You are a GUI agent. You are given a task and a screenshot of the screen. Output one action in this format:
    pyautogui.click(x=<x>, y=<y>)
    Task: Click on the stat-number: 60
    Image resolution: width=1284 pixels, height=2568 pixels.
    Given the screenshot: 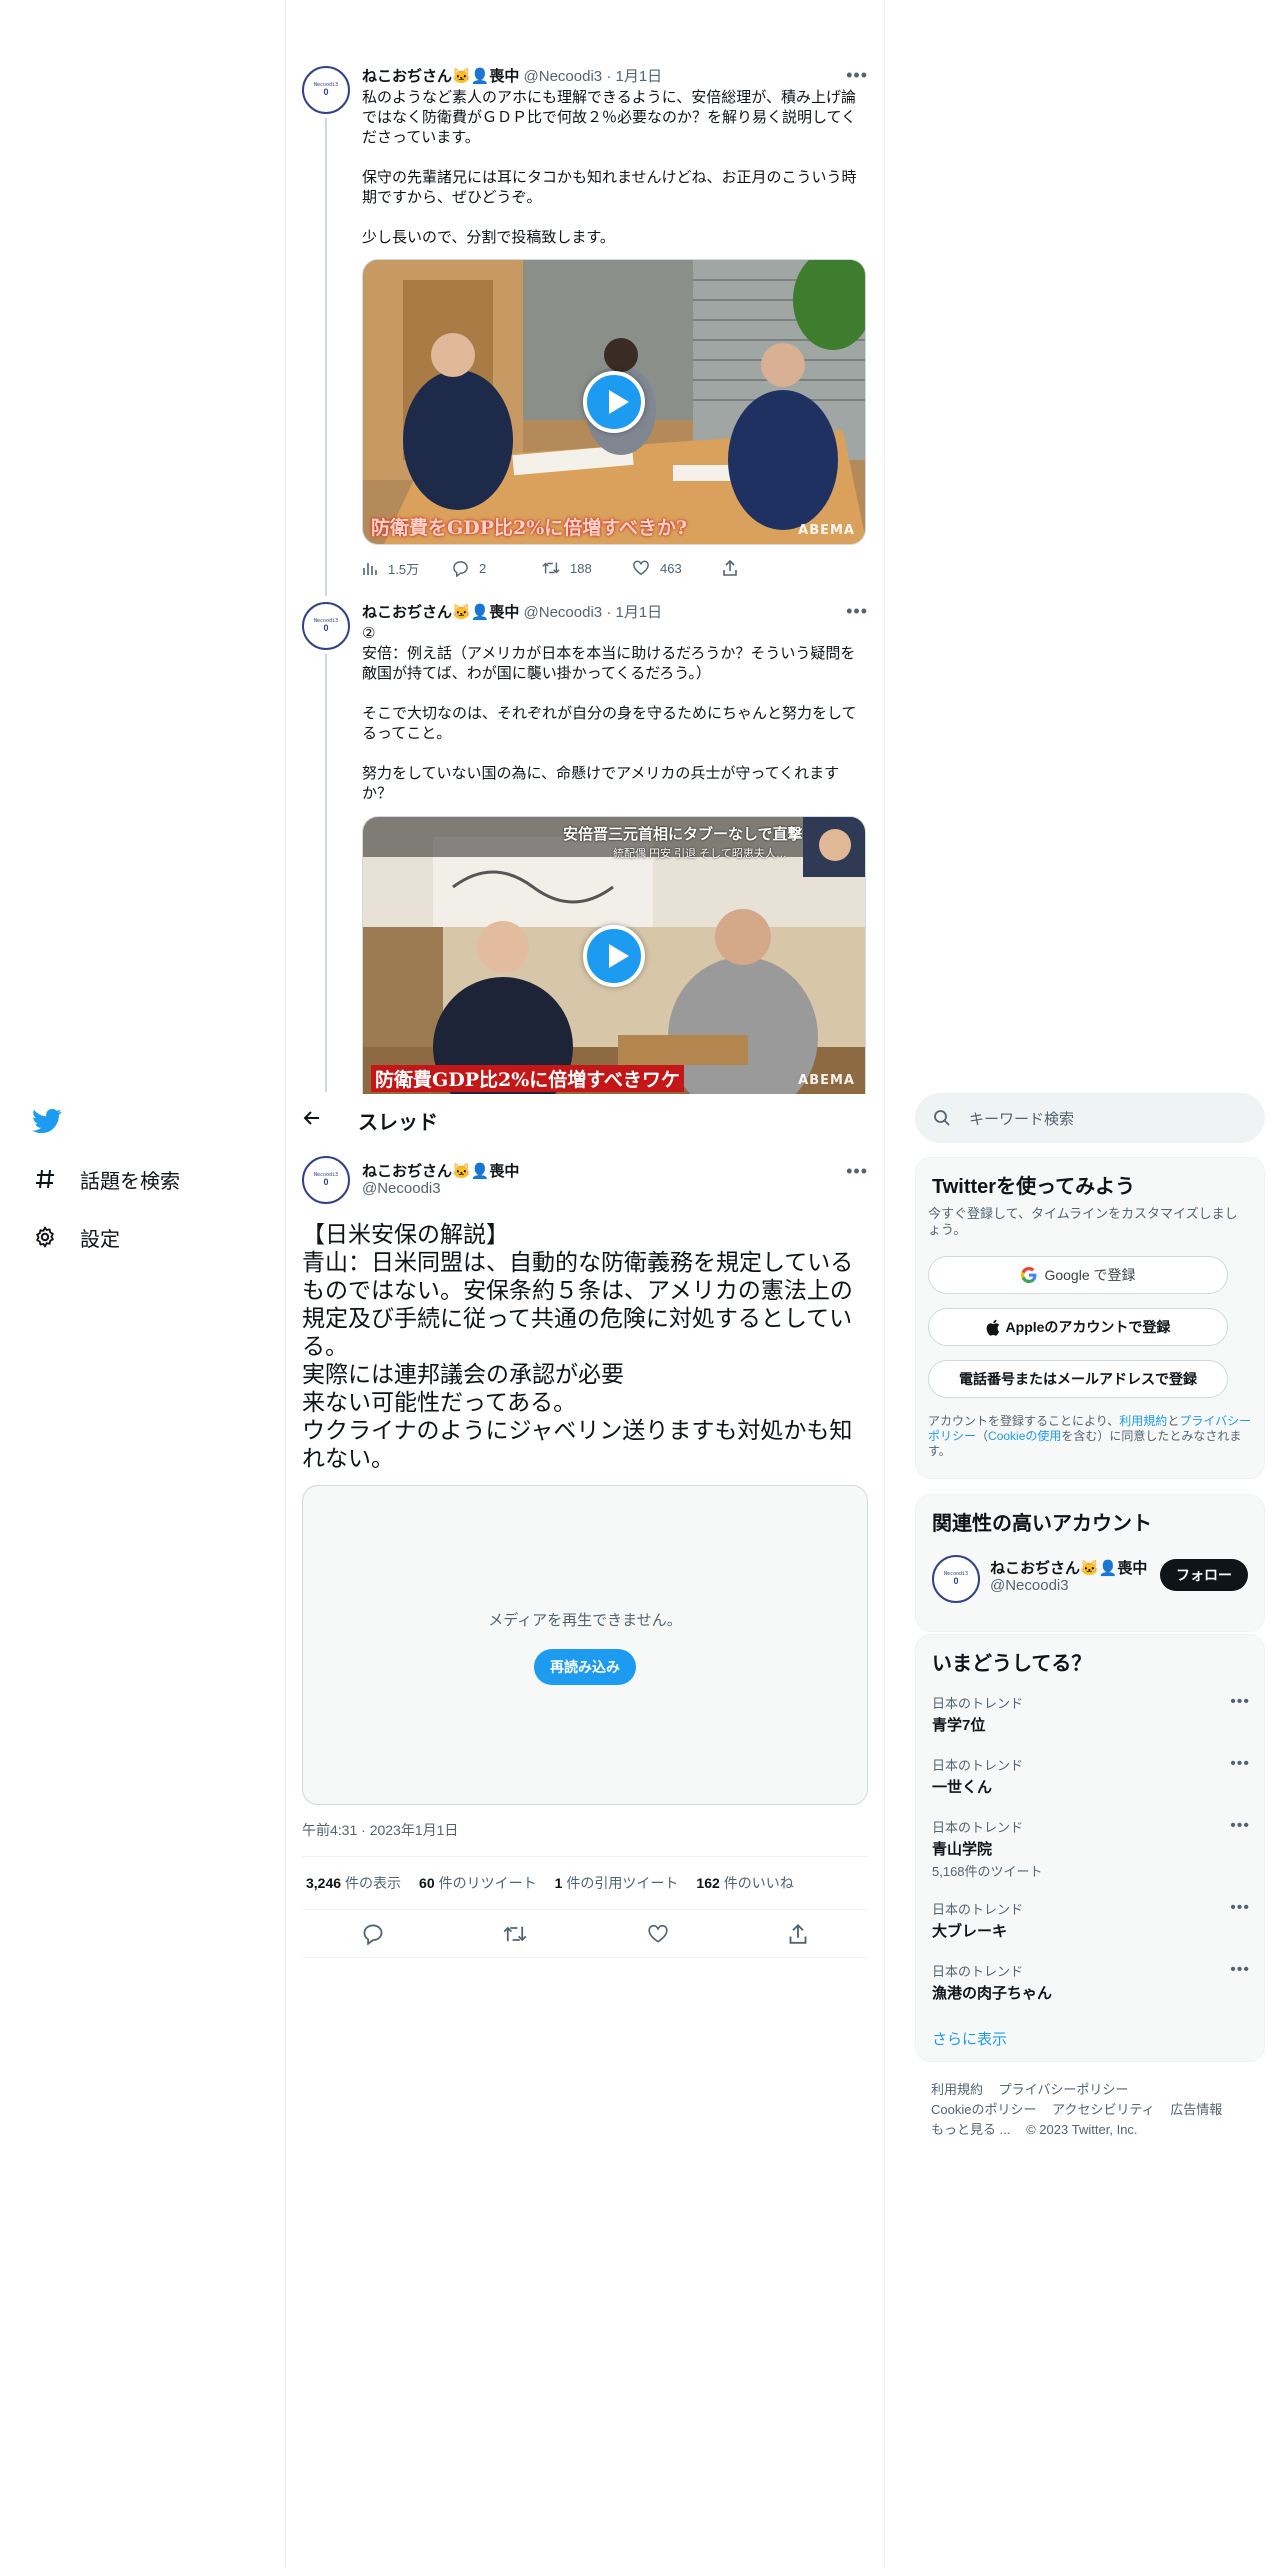 What is the action you would take?
    pyautogui.click(x=427, y=1883)
    